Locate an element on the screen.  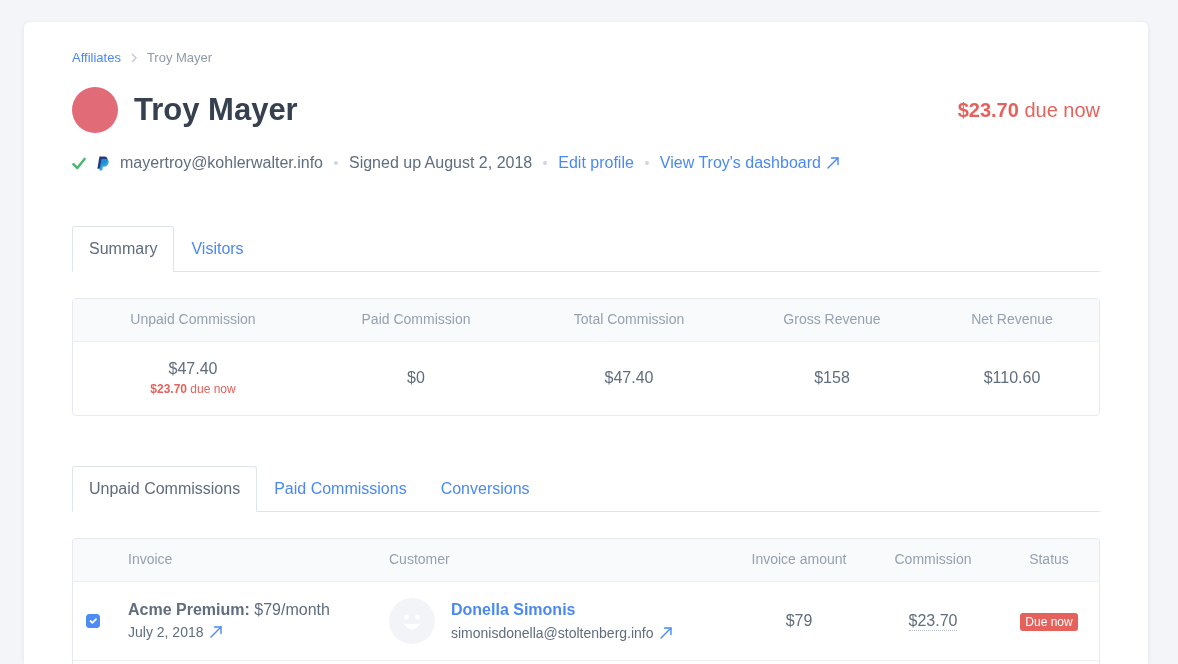
profile-link: Edit profile is located at coordinates (596, 163).